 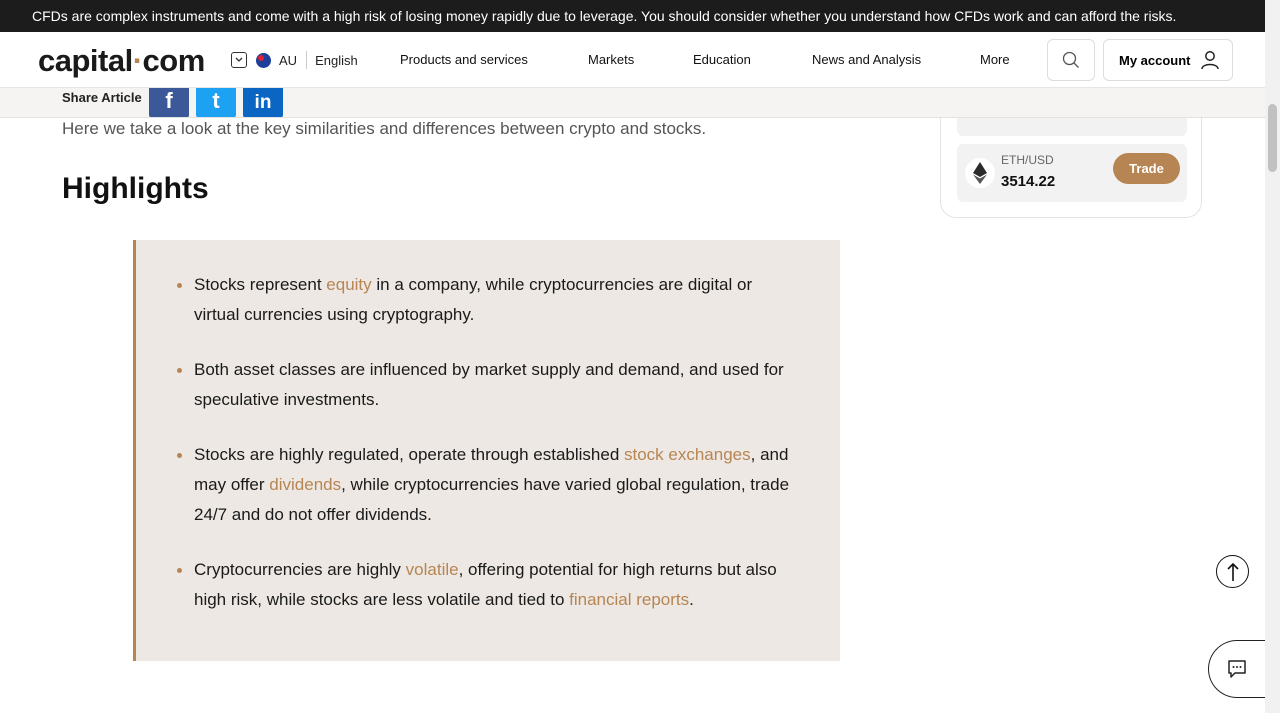 What do you see at coordinates (722, 59) in the screenshot?
I see `nav-education: Education` at bounding box center [722, 59].